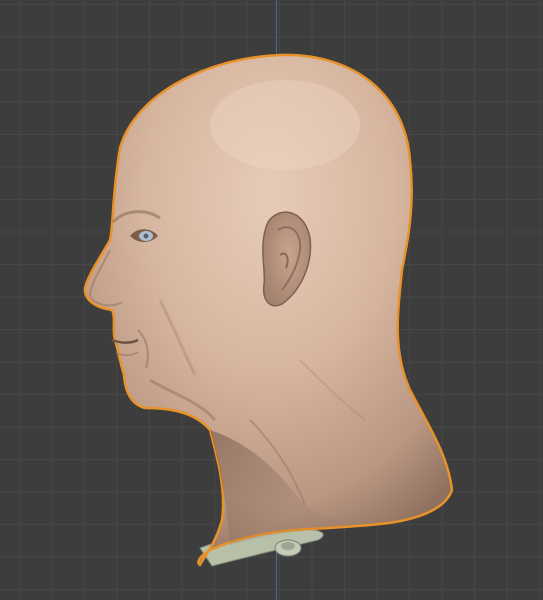  I want to click on skull-highlight, so click(285, 125).